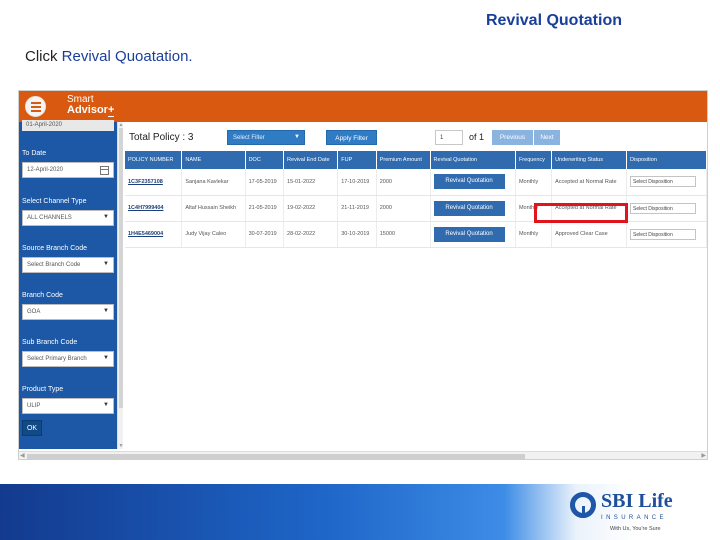 The width and height of the screenshot is (720, 540). What do you see at coordinates (68, 170) in the screenshot?
I see `to-date-field: 12-April-2020` at bounding box center [68, 170].